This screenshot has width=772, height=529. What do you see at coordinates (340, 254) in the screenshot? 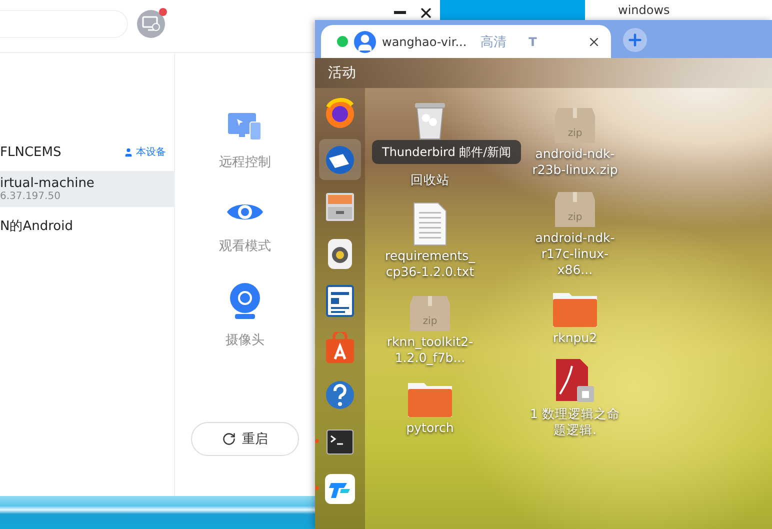
I see `speaker-icon` at bounding box center [340, 254].